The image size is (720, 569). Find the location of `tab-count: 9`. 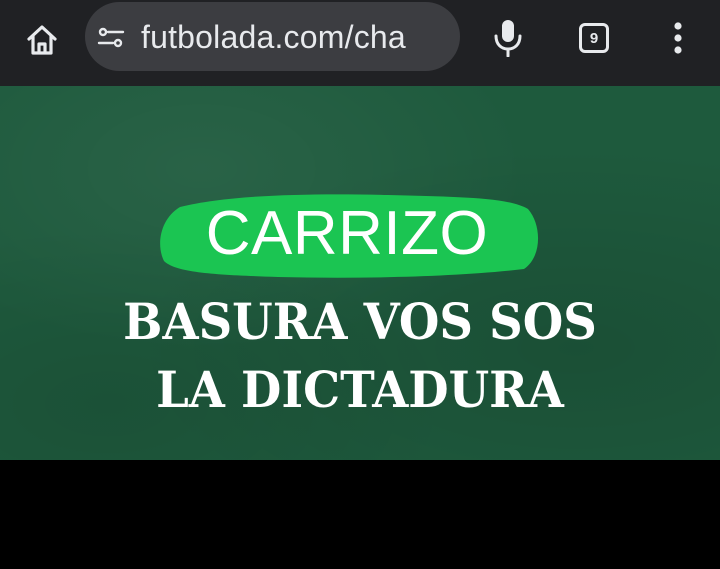

tab-count: 9 is located at coordinates (594, 38).